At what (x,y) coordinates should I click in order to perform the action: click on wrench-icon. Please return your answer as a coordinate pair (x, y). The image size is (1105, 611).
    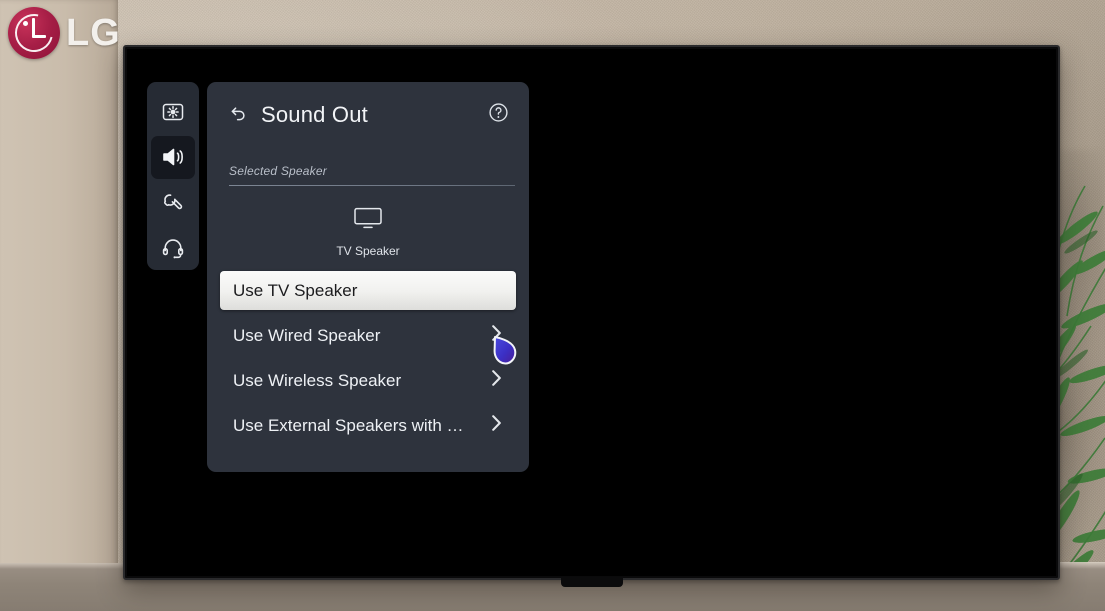
    Looking at the image, I should click on (173, 203).